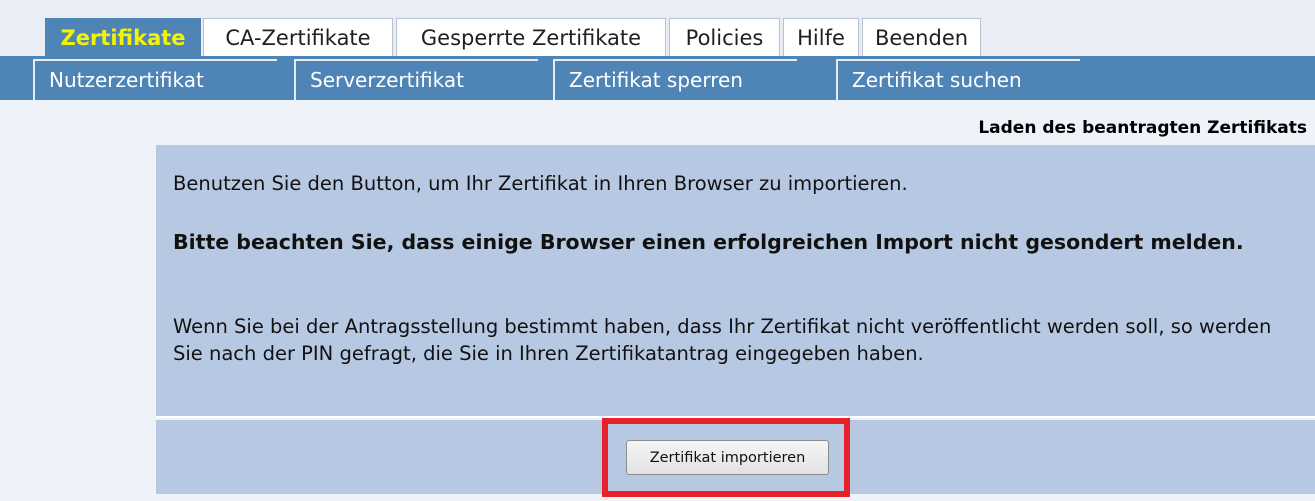 The width and height of the screenshot is (1315, 501). What do you see at coordinates (155, 79) in the screenshot?
I see `subtab-nutzerzertifikat: Nutzerzertifikat` at bounding box center [155, 79].